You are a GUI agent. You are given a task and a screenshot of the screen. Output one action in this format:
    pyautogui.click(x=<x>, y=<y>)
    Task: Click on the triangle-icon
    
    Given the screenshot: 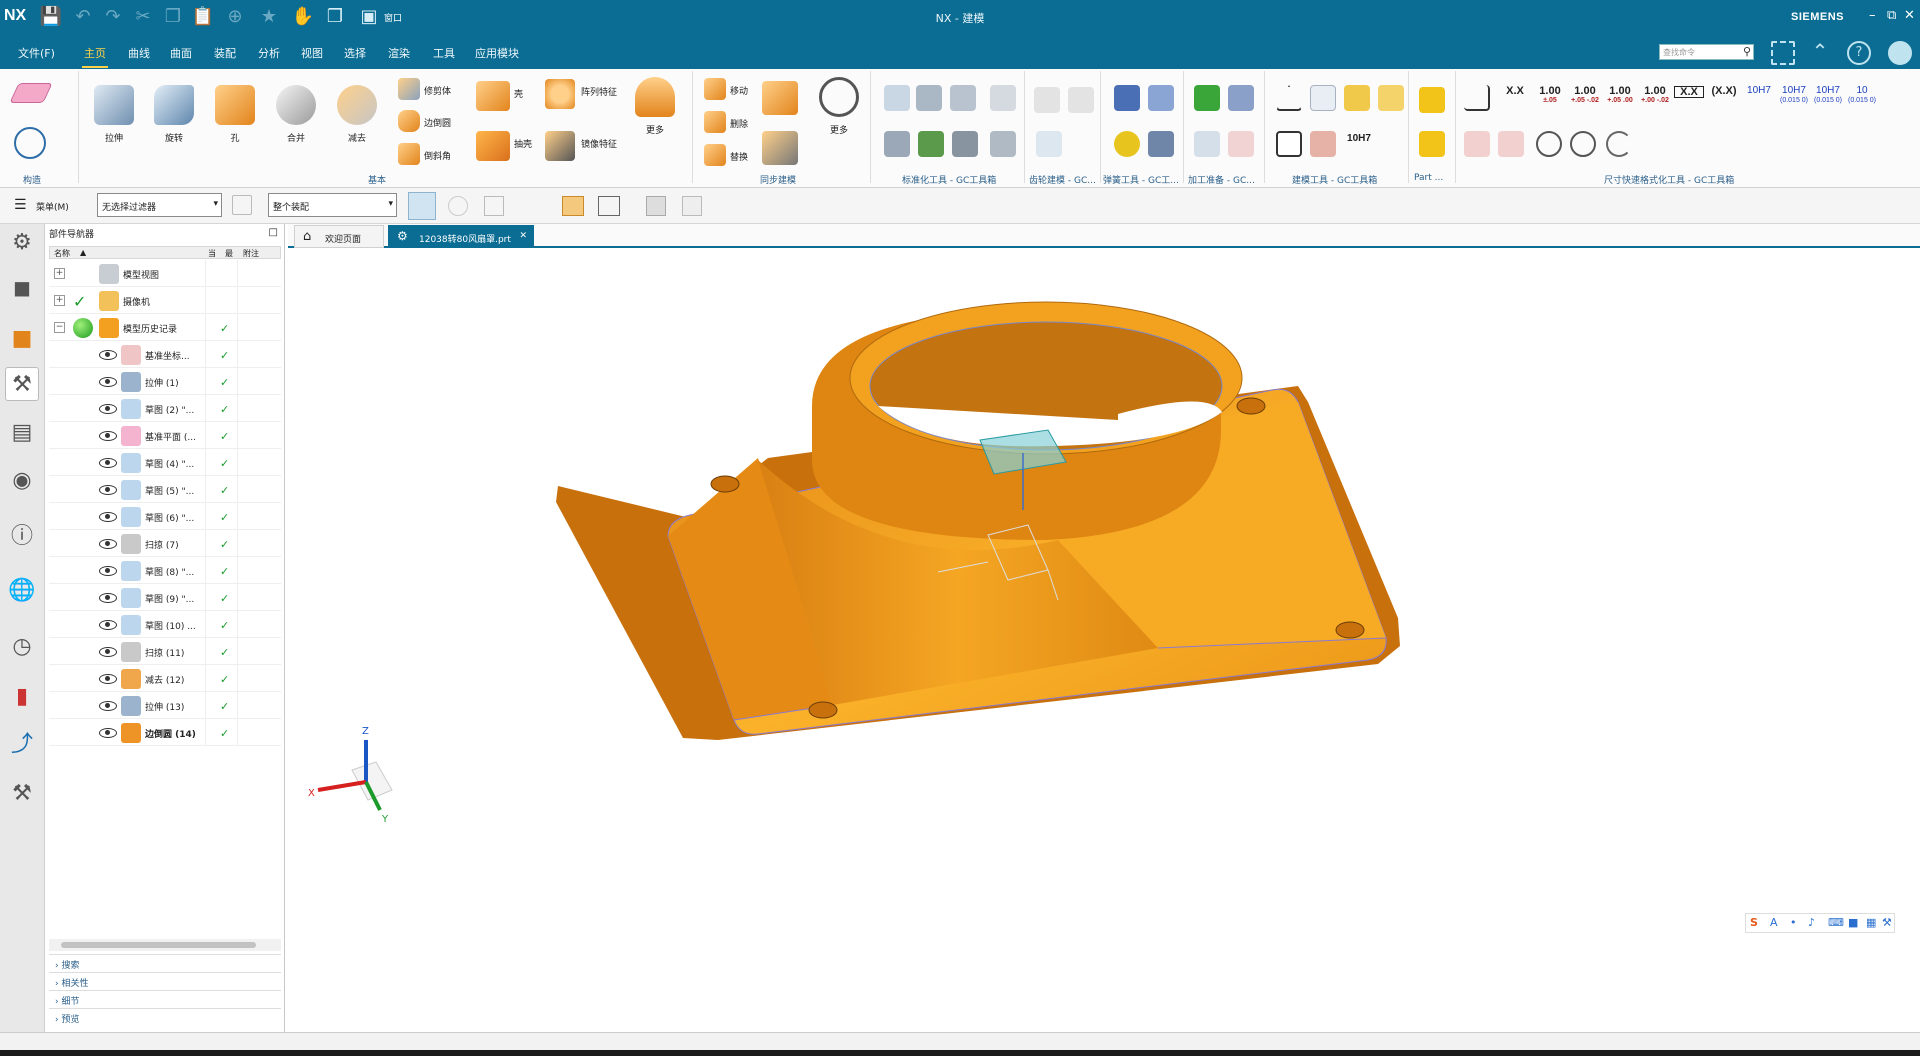 What is the action you would take?
    pyautogui.click(x=1289, y=98)
    